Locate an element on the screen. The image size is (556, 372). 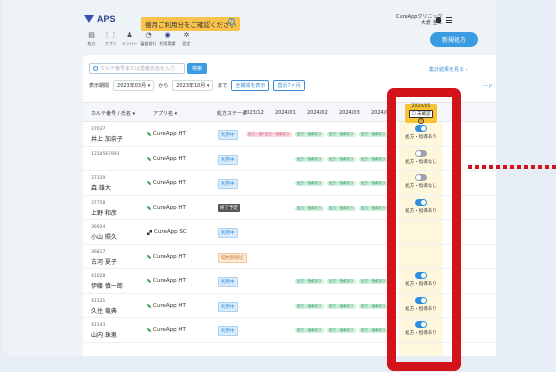
nav-item-settings: ✲ 設定 is located at coordinates (186, 39).